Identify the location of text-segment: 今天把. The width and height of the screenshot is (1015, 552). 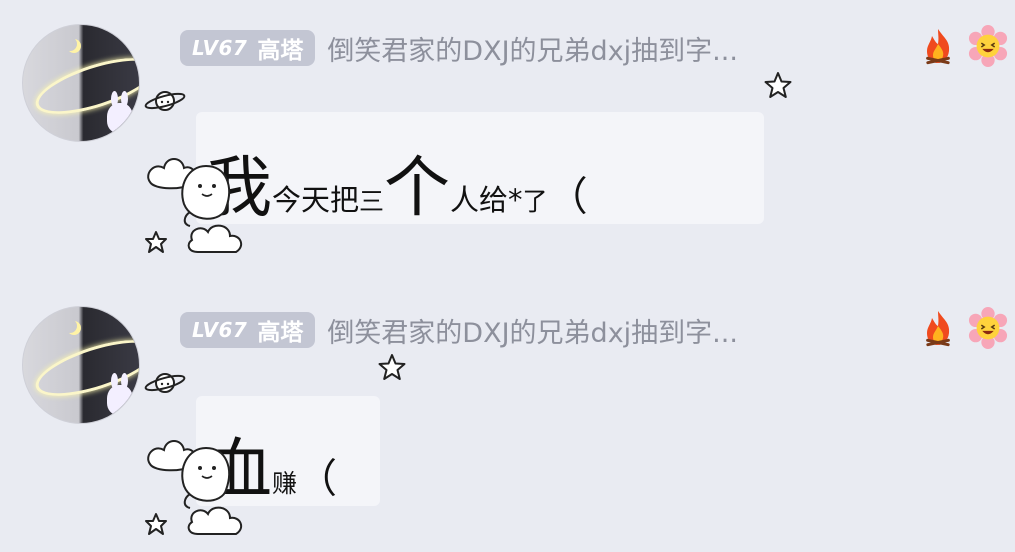
(316, 200).